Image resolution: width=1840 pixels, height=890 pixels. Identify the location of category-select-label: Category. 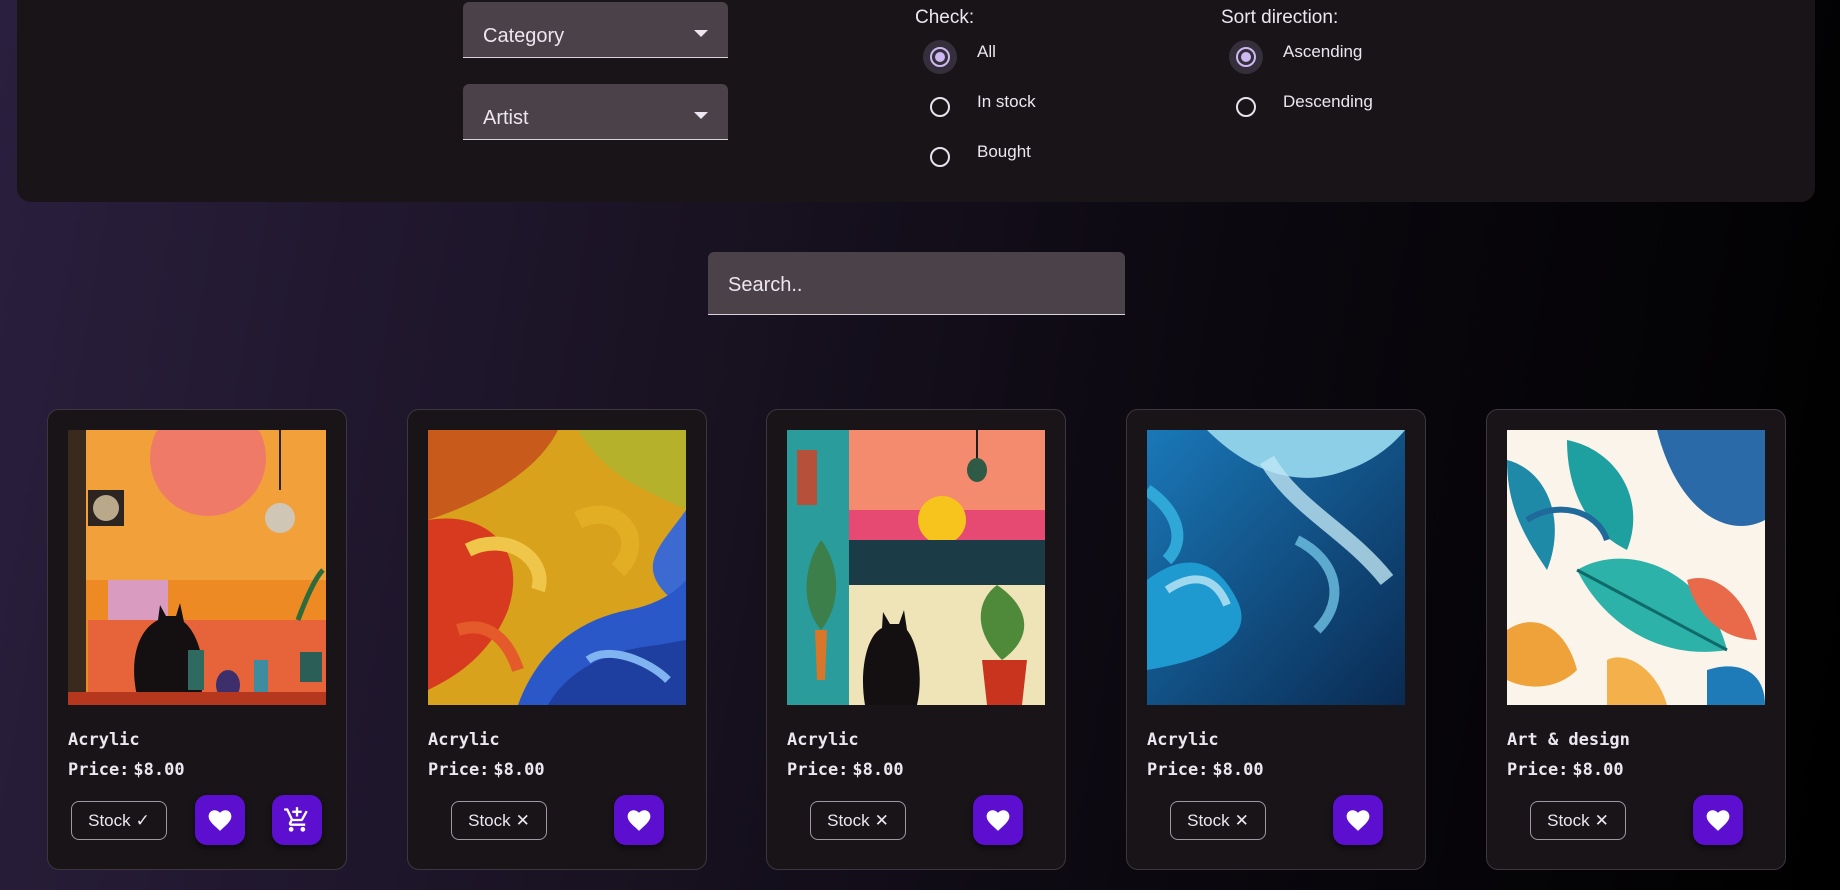
(524, 36).